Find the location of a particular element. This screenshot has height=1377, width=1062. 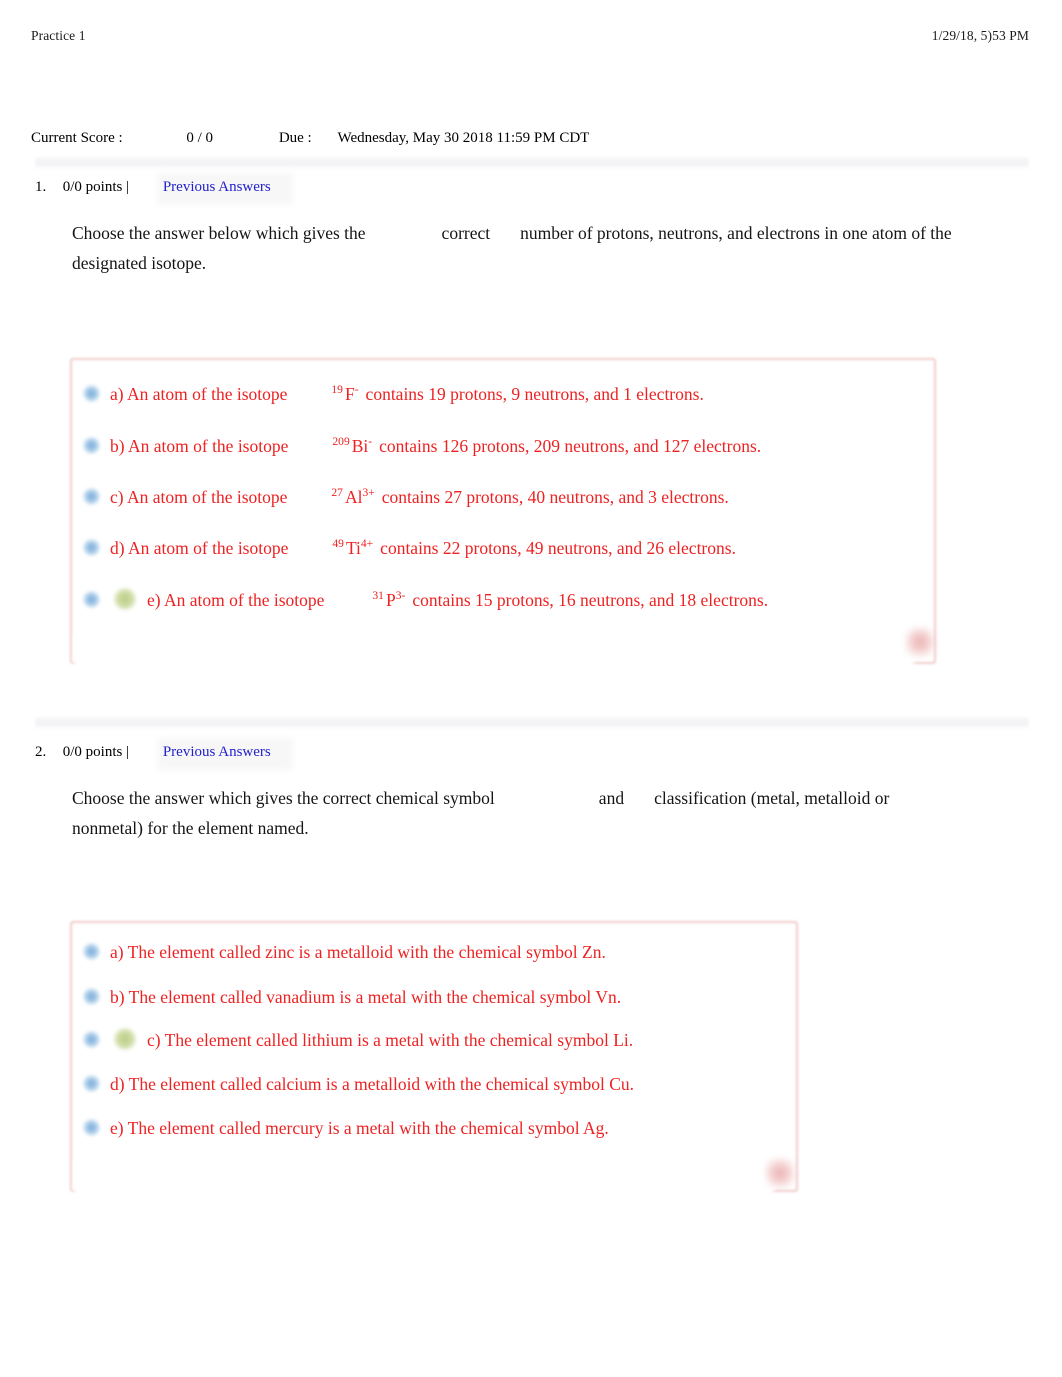

isotope-mass-number: 27 is located at coordinates (337, 493).